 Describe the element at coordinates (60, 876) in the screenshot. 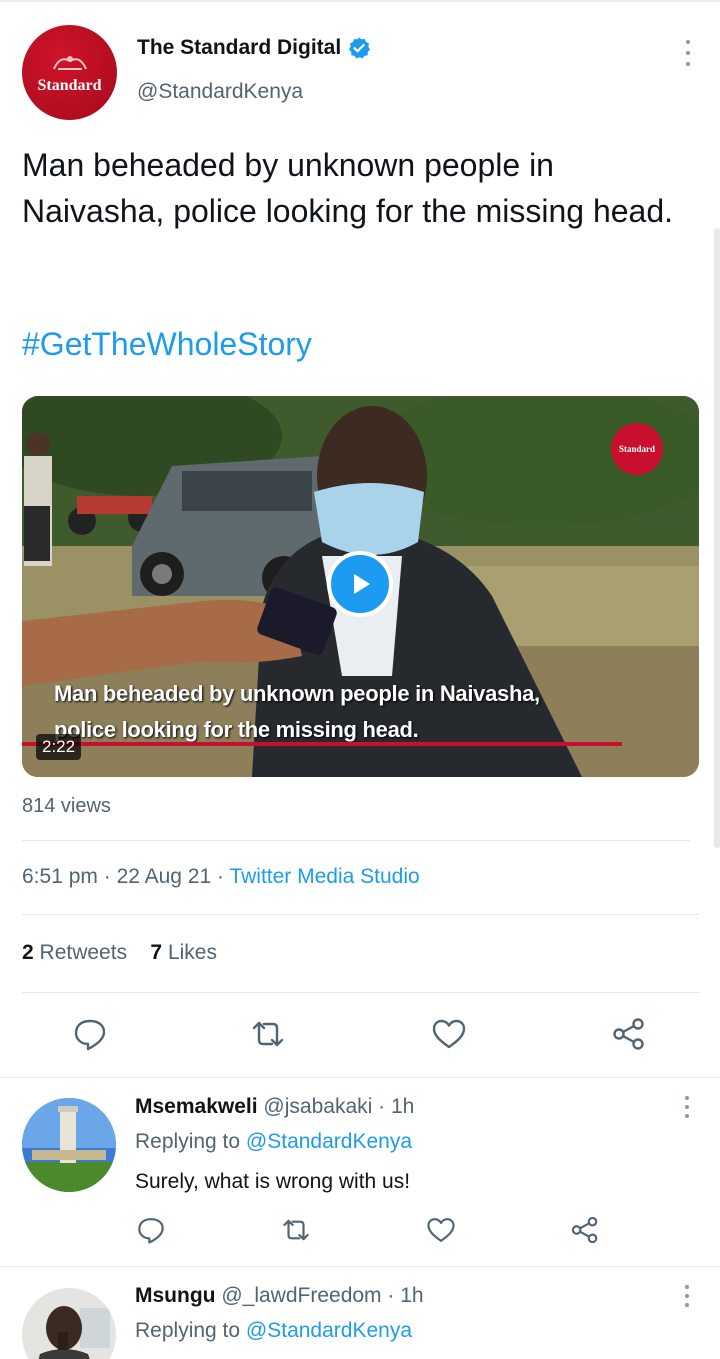

I see `tweet-time: 6:51 pm` at that location.